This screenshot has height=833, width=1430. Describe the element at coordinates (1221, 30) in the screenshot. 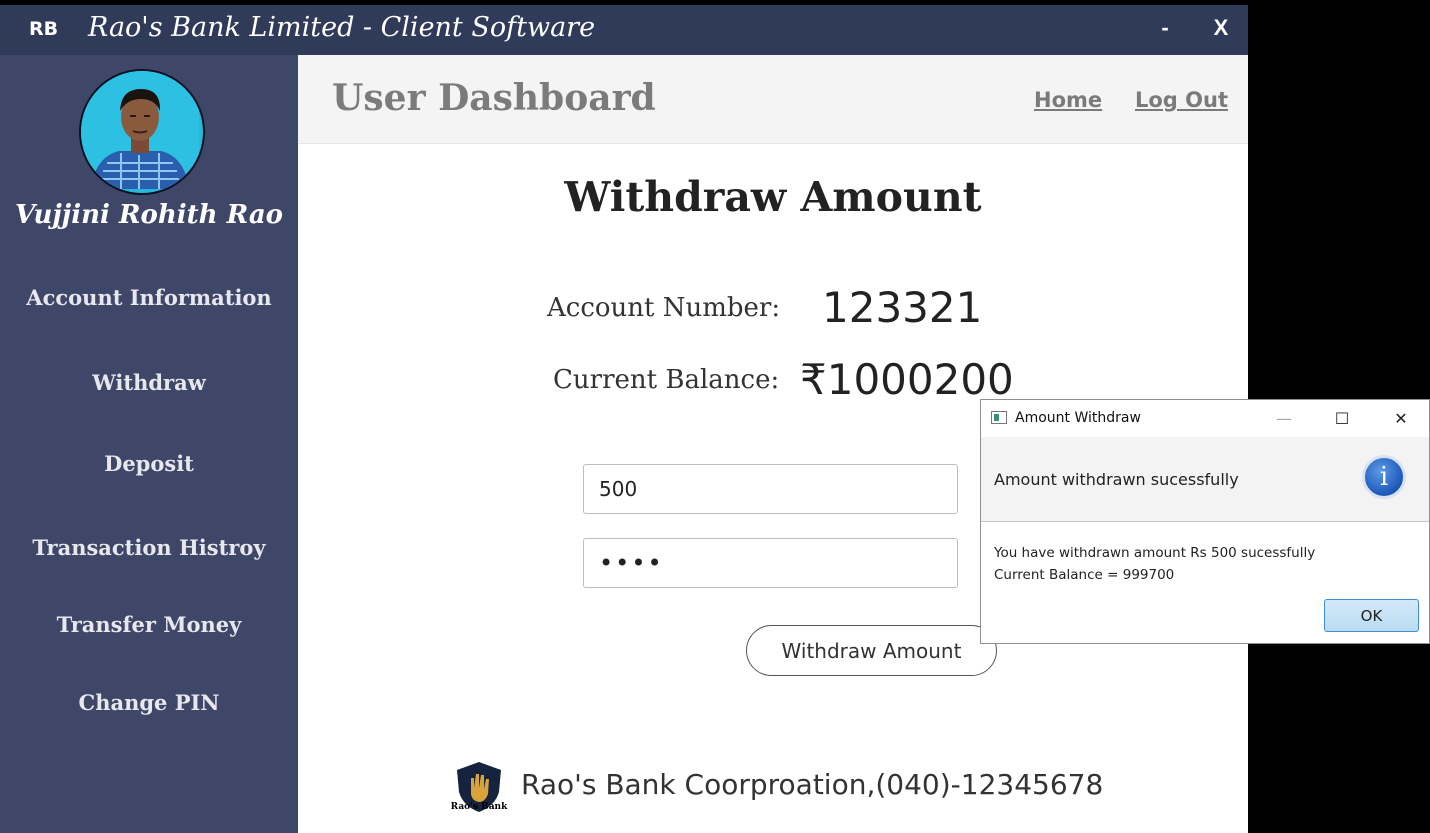

I see `close-button: X` at that location.